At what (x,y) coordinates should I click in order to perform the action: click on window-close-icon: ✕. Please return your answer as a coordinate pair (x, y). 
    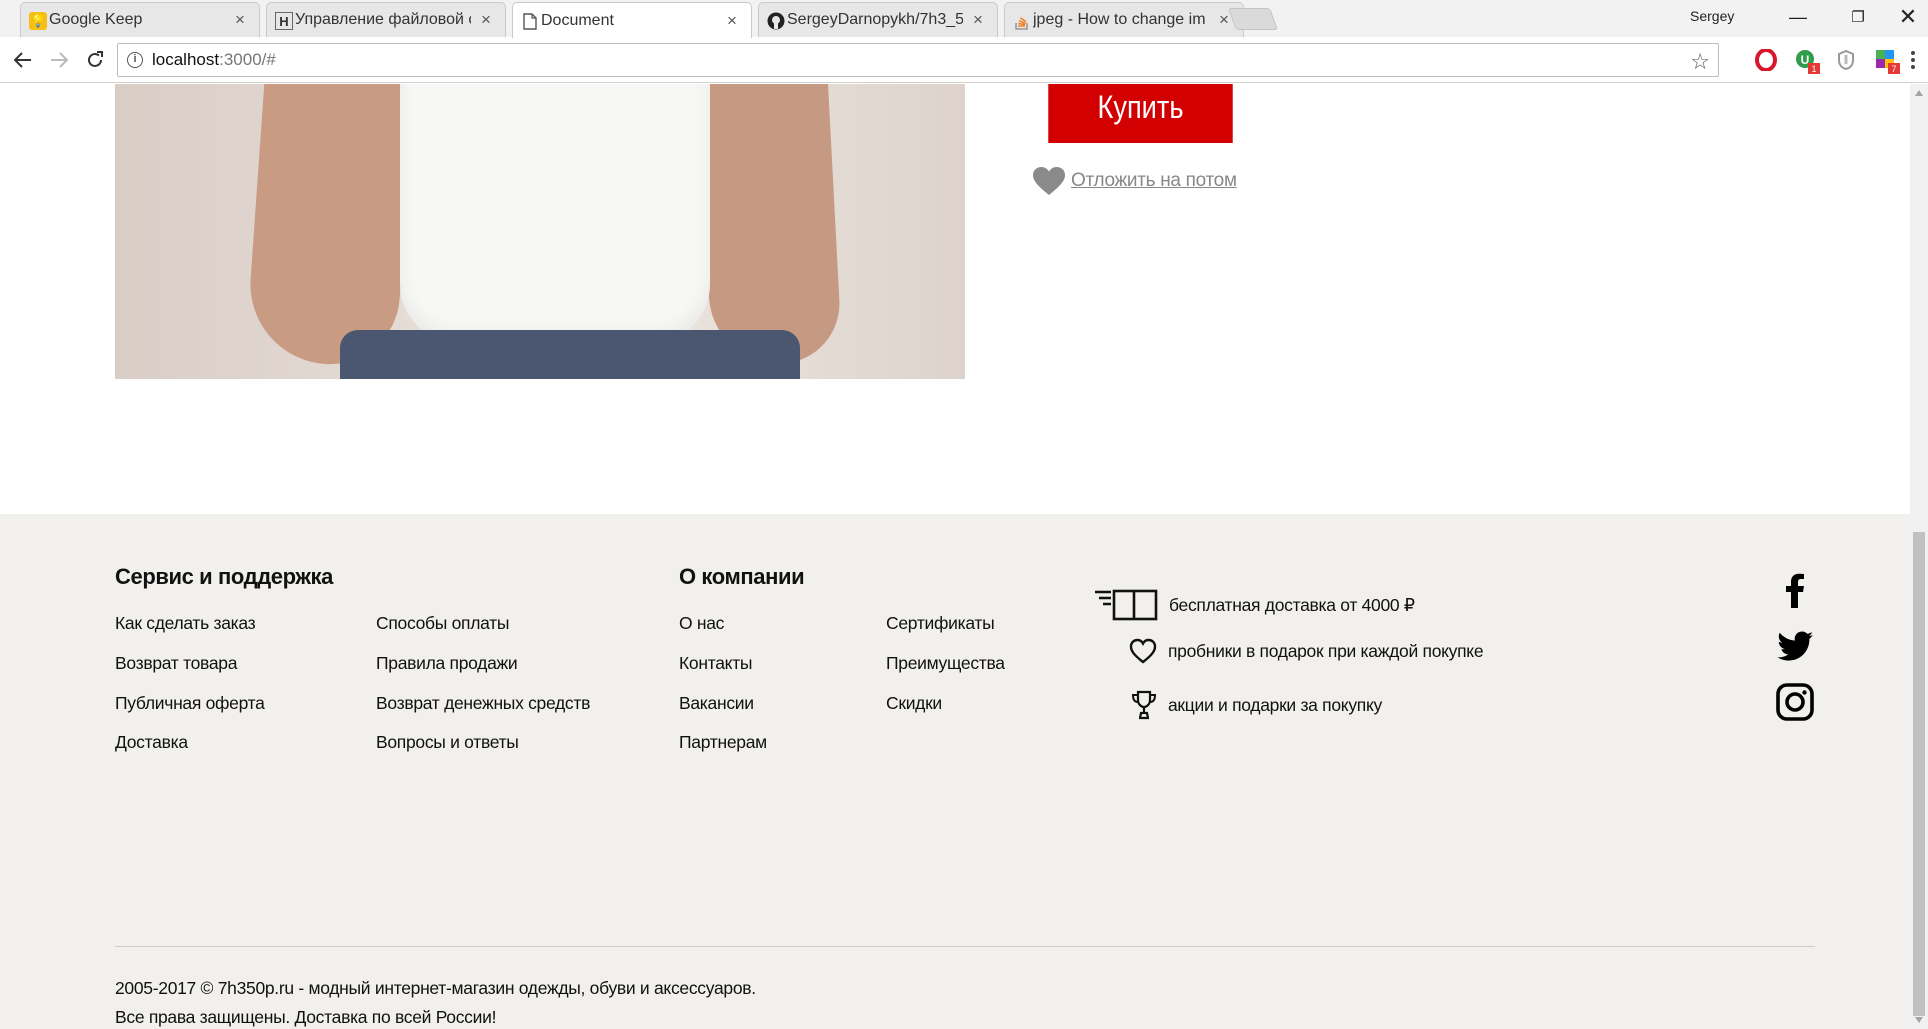
    Looking at the image, I should click on (1908, 17).